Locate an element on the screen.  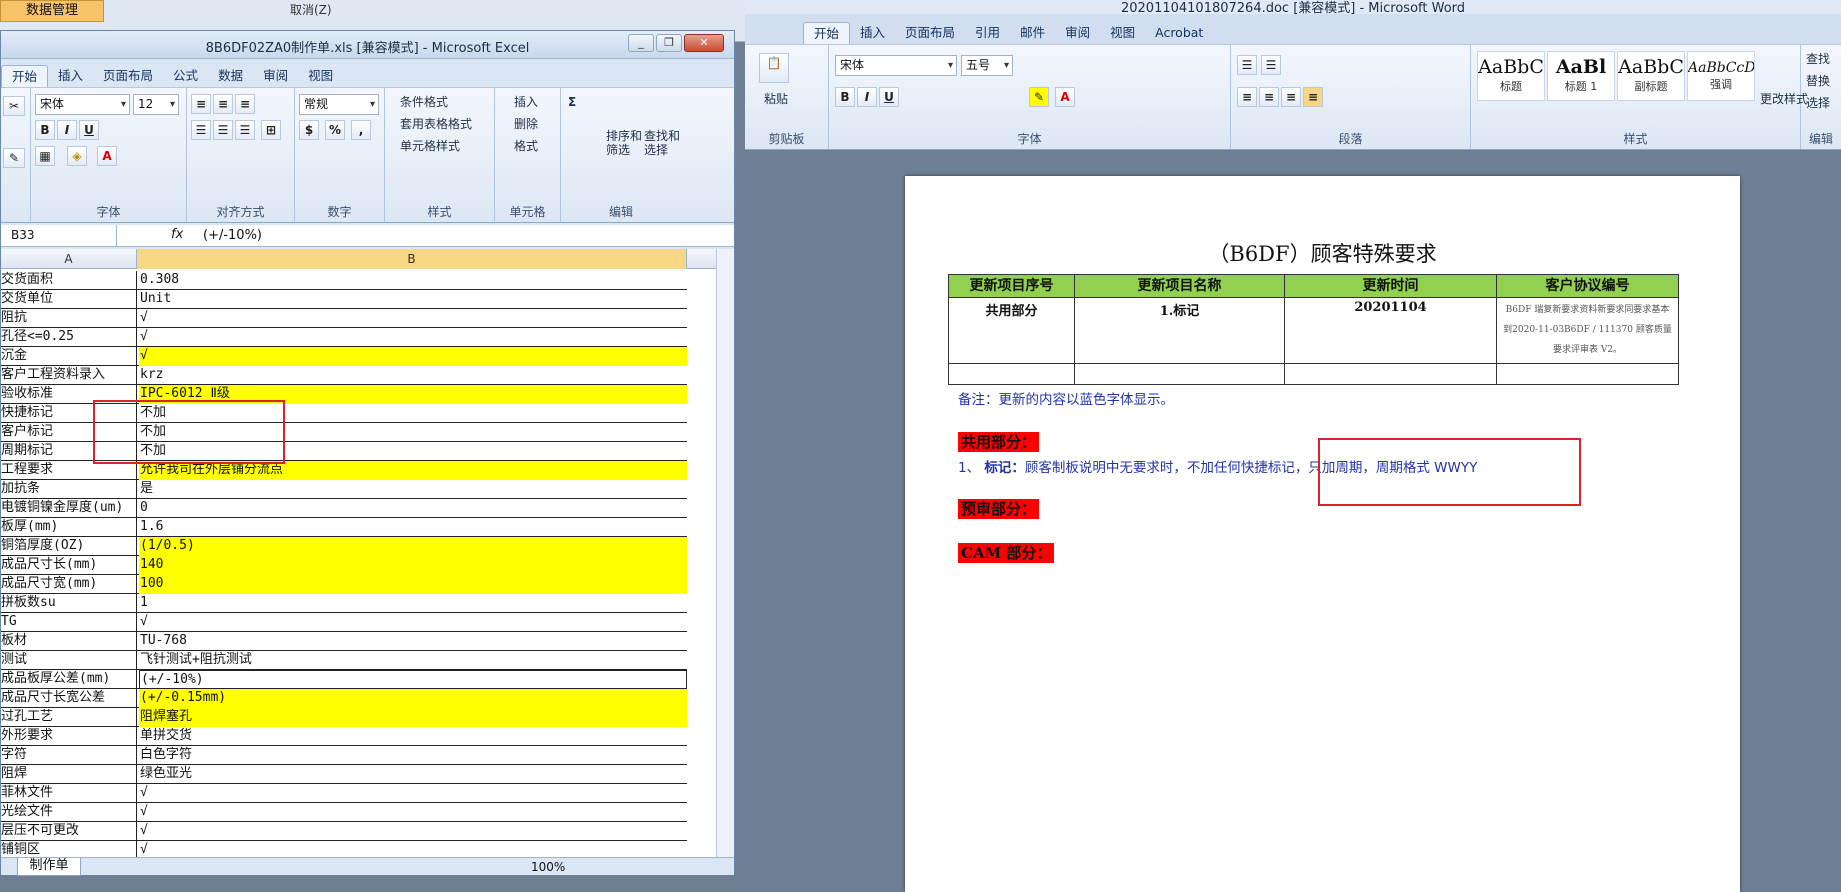
formula-input: (+/-10%) is located at coordinates (232, 235).